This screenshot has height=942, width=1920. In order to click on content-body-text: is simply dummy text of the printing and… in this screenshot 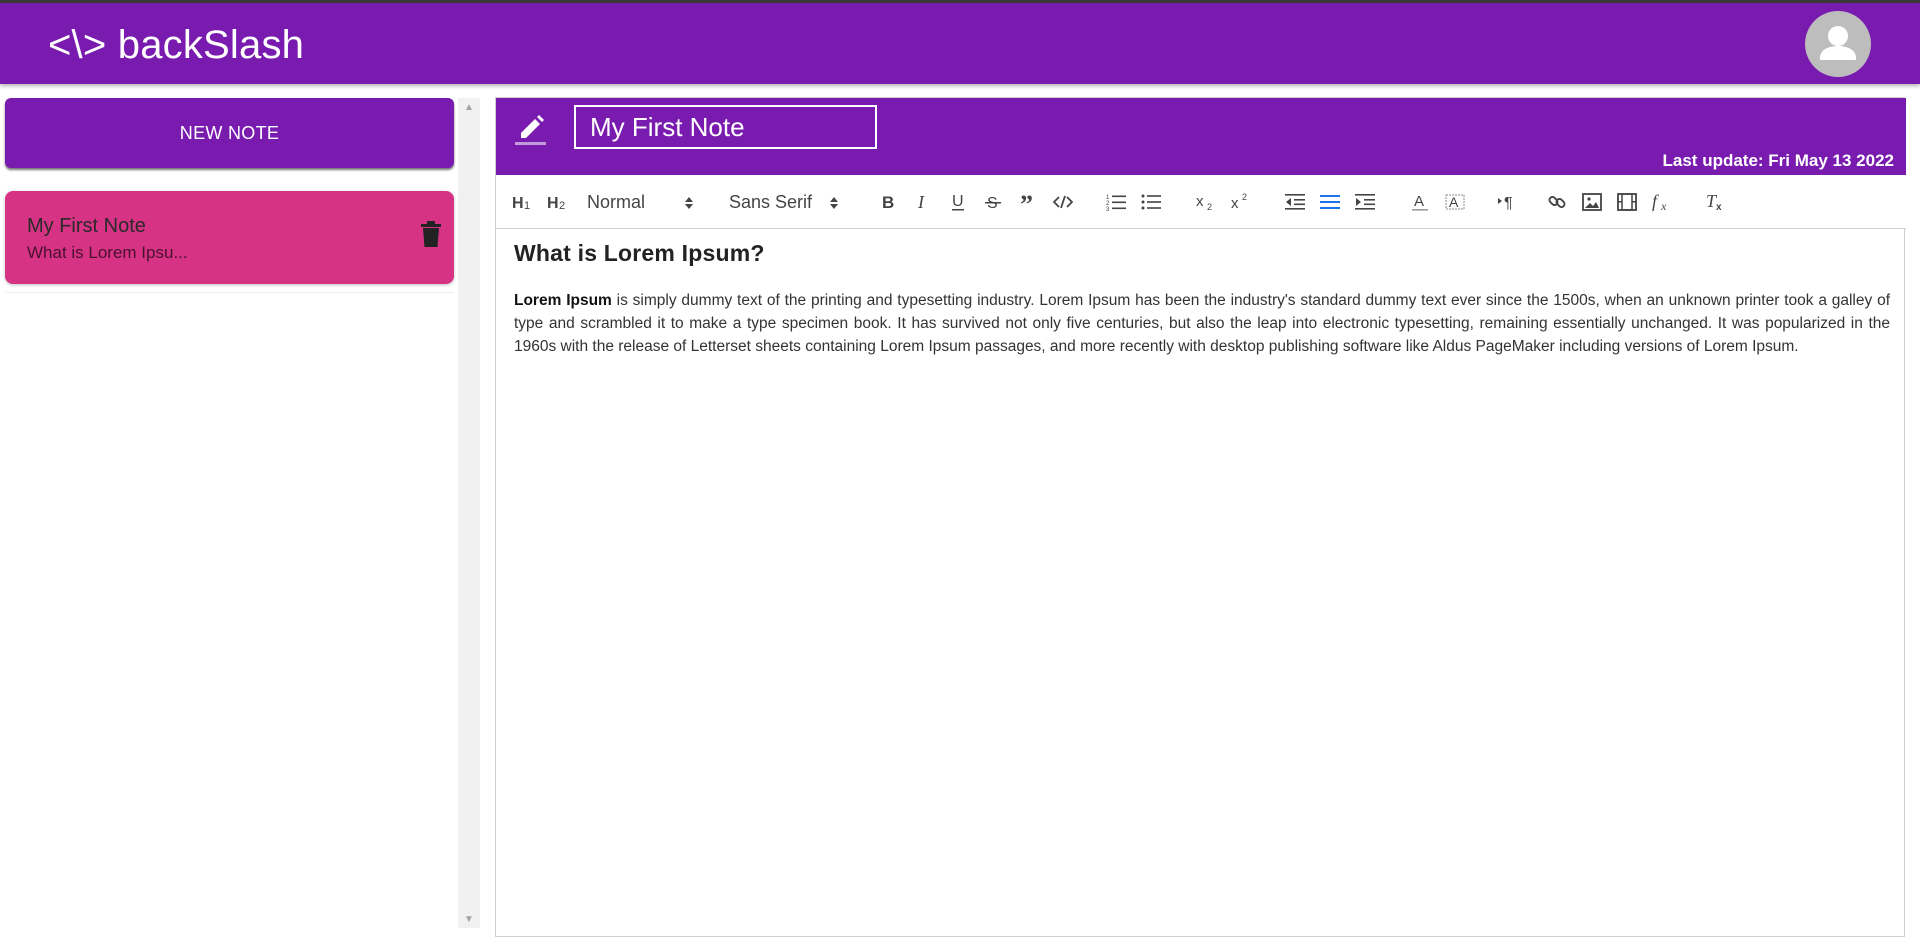, I will do `click(1202, 323)`.